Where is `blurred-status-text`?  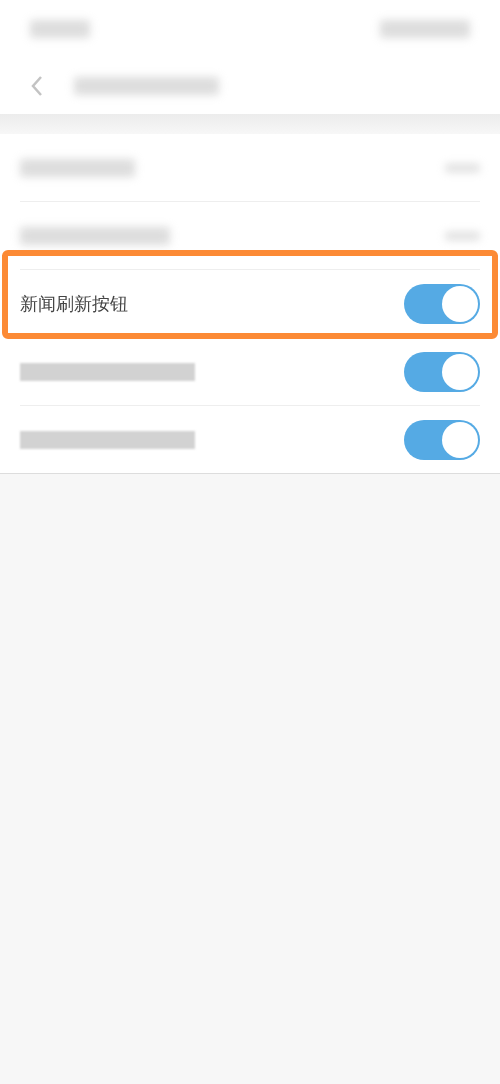 blurred-status-text is located at coordinates (60, 29).